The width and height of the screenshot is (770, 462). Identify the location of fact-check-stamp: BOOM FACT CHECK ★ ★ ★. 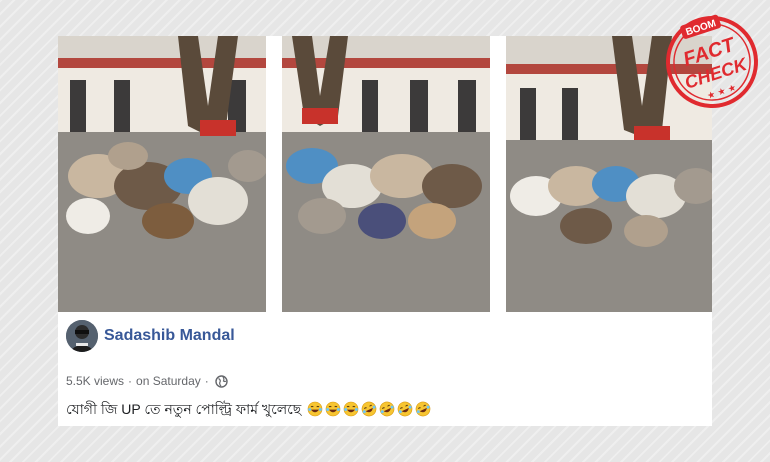
(712, 62).